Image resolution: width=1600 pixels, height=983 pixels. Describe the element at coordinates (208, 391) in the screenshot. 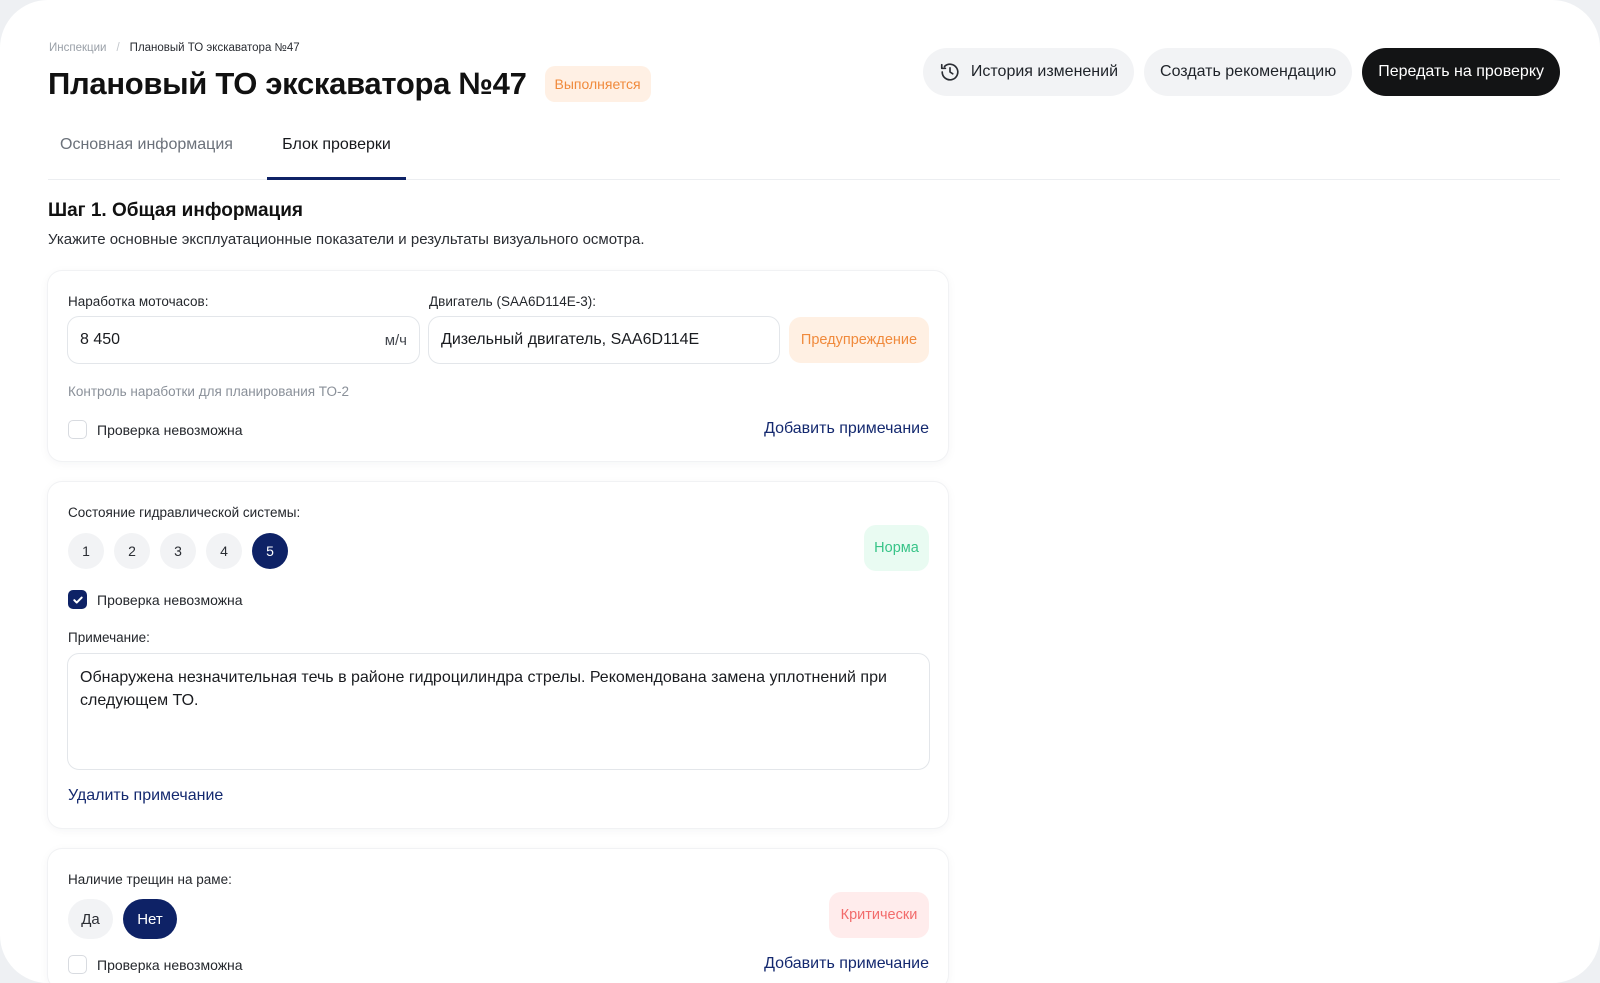

I see `hours-hint: Контроль наработки для планирования ТО-2` at that location.